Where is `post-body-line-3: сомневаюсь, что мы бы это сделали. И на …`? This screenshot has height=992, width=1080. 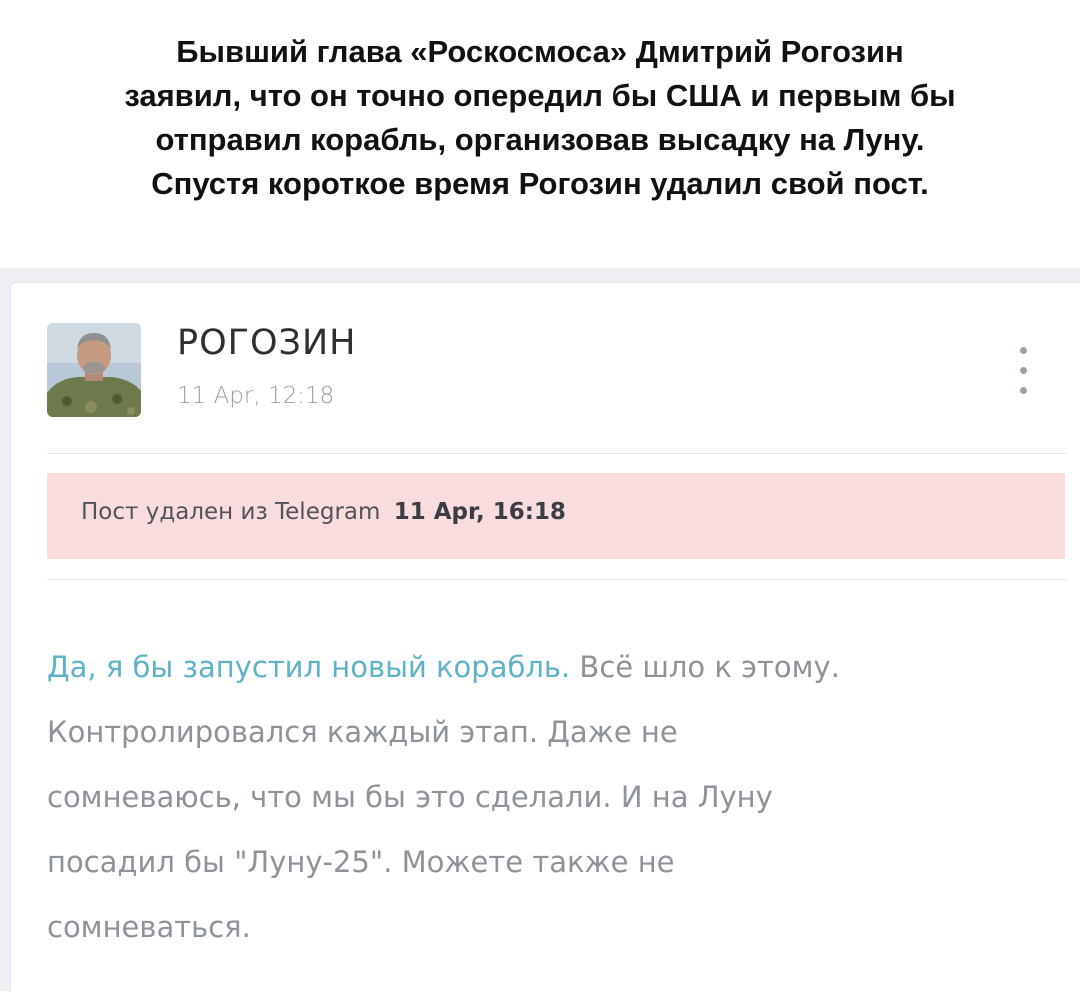 post-body-line-3: сомневаюсь, что мы бы это сделали. И на … is located at coordinates (410, 797).